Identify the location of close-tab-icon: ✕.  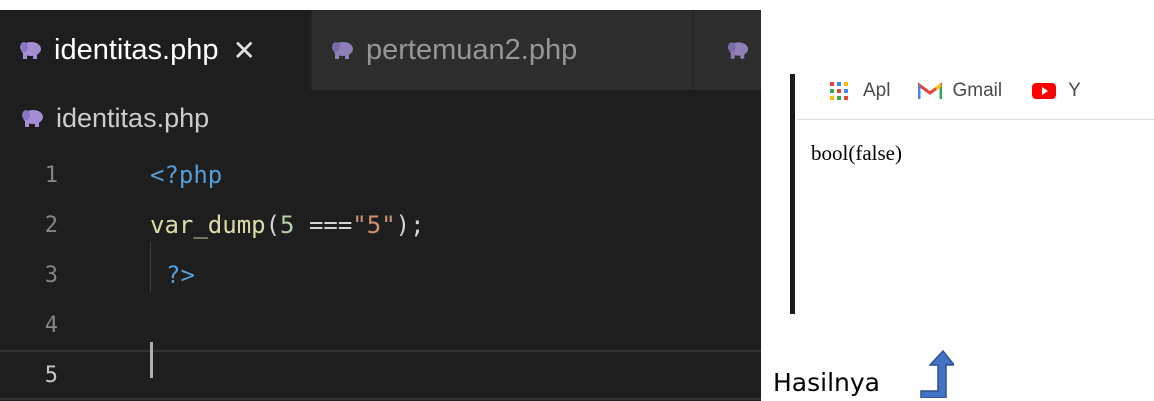
(243, 50).